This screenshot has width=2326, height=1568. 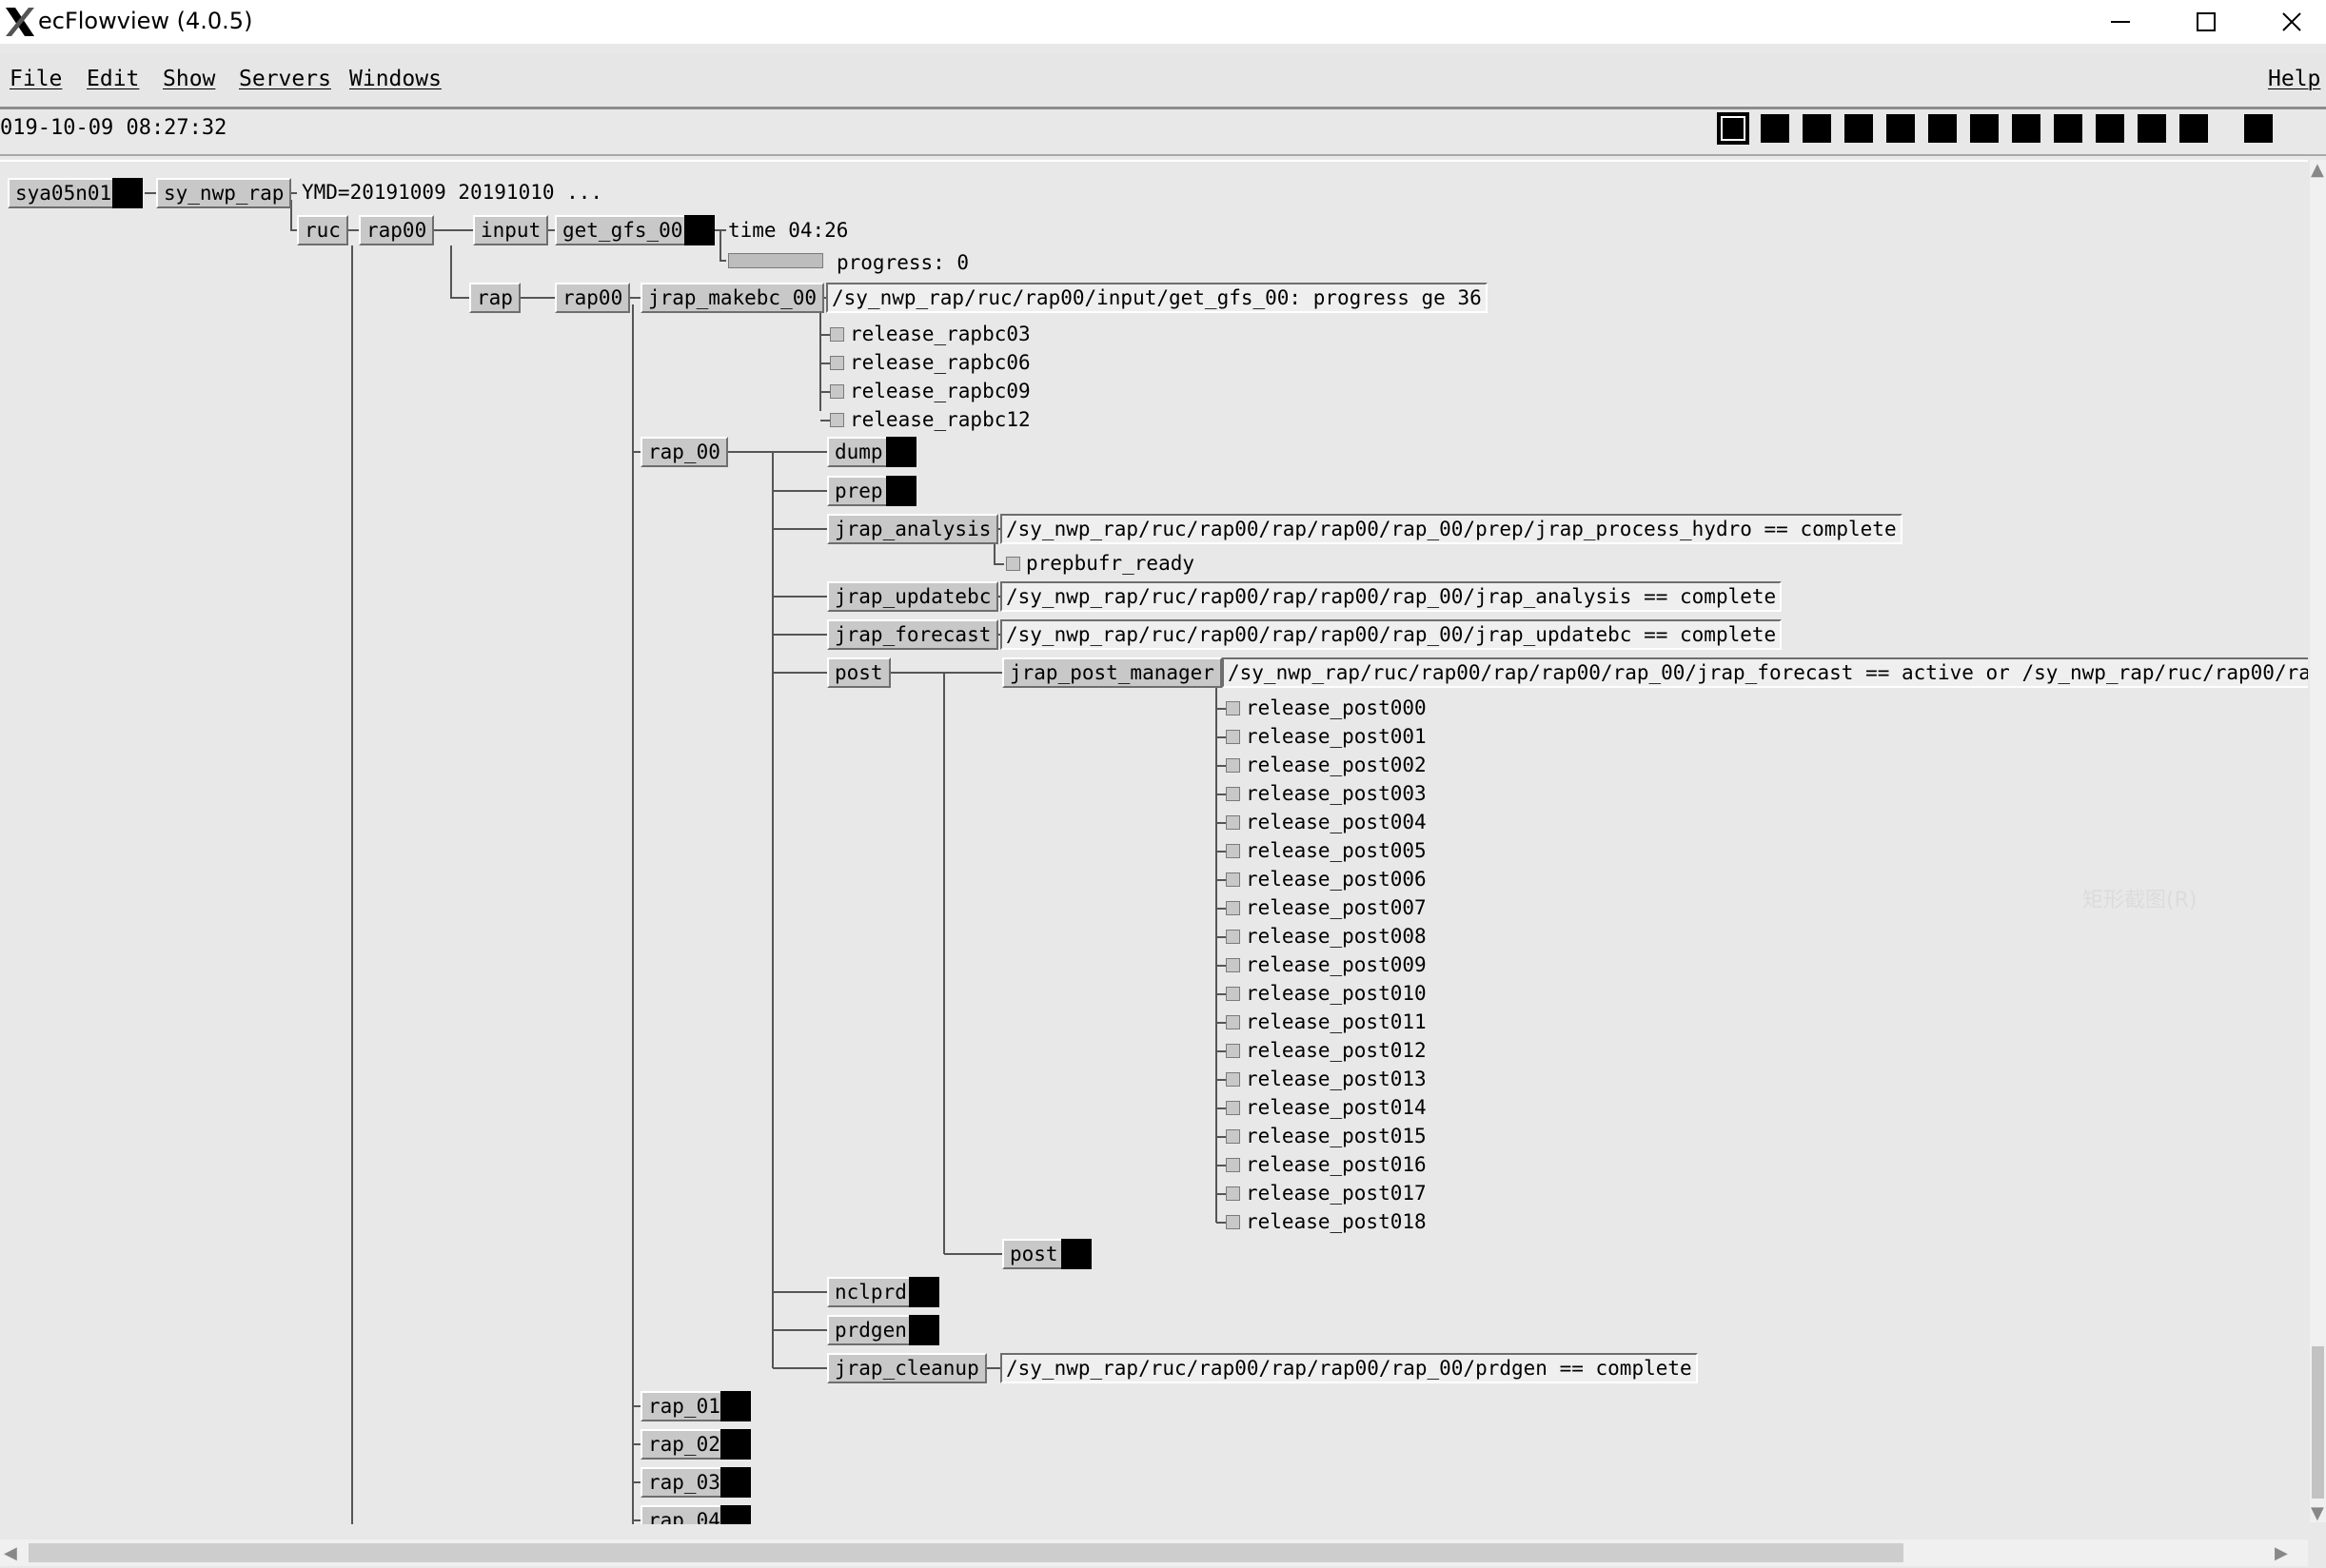 I want to click on suite-node: sy_nwp_rap, so click(x=224, y=193).